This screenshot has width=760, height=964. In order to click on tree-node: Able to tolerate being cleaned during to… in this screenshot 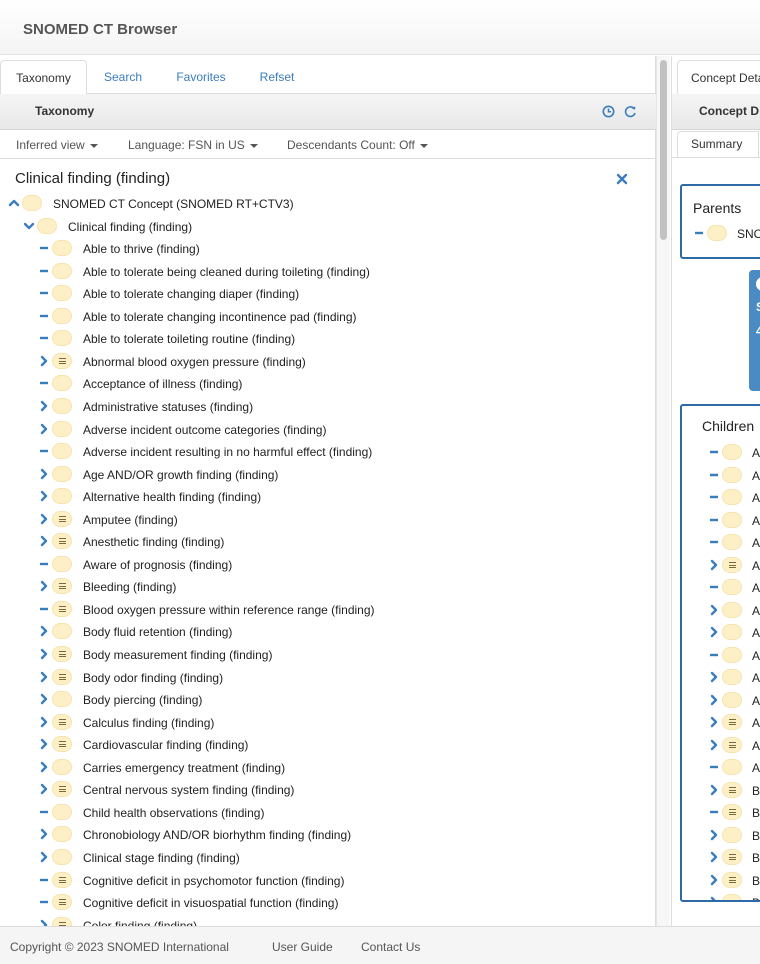, I will do `click(339, 272)`.